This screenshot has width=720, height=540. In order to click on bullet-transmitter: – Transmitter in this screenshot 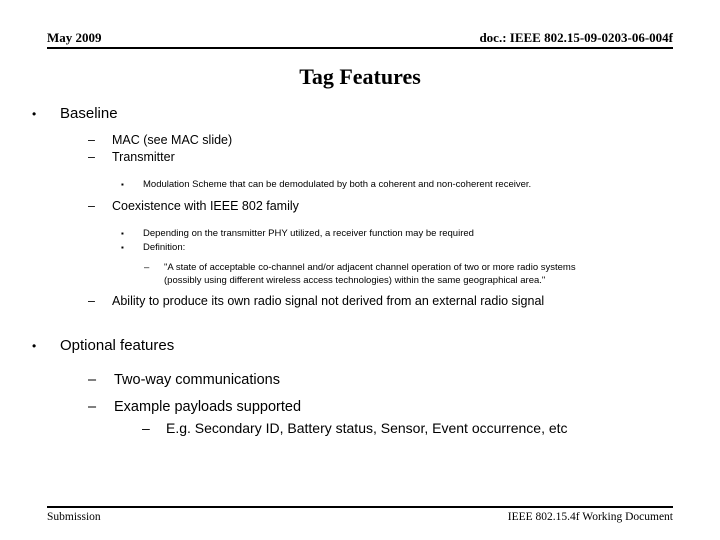, I will do `click(392, 157)`.